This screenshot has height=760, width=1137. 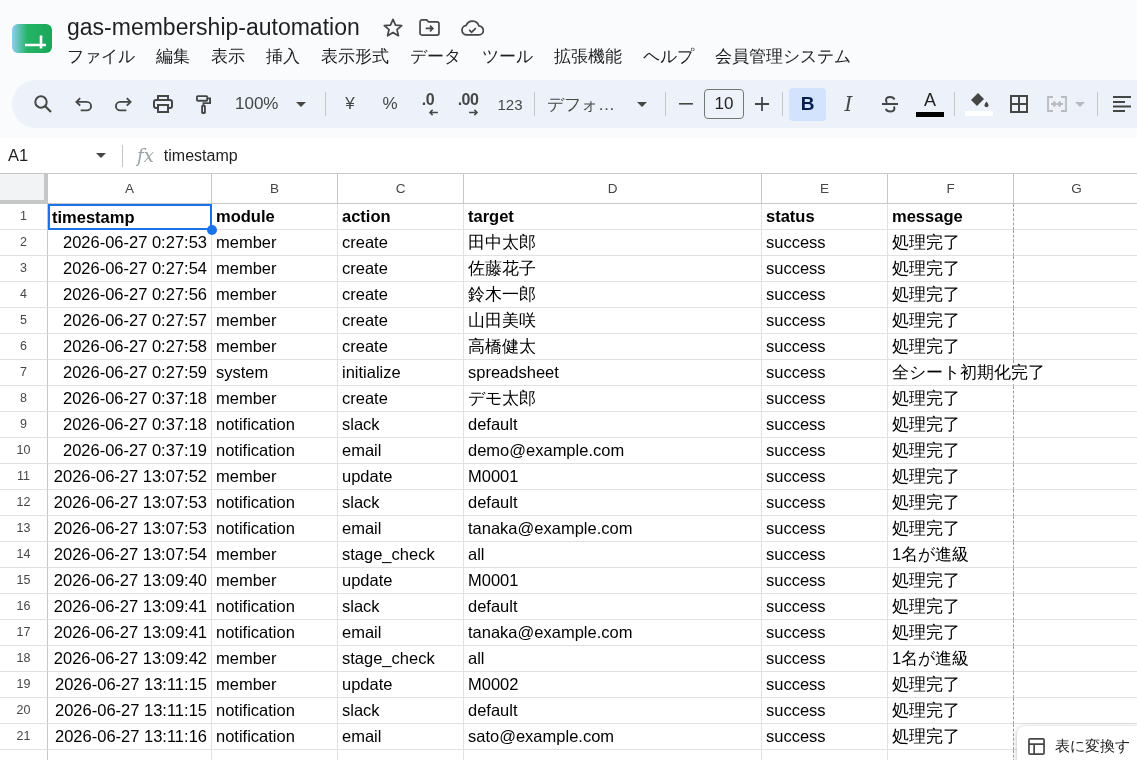 I want to click on table-cell: 2026-06-27 0:27:59, so click(x=130, y=373).